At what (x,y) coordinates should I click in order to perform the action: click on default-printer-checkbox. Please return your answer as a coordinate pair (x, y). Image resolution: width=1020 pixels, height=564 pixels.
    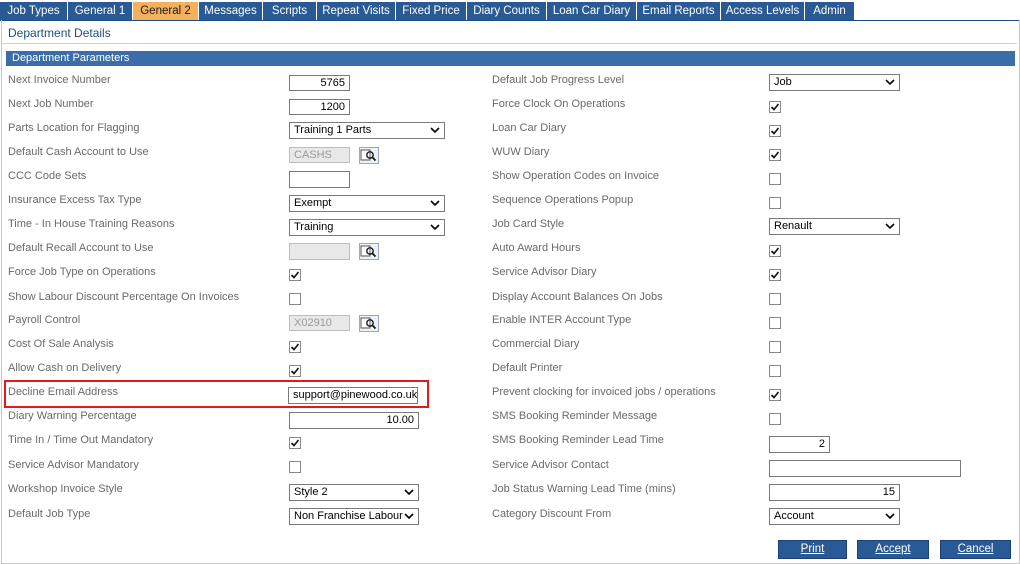
    Looking at the image, I should click on (775, 371).